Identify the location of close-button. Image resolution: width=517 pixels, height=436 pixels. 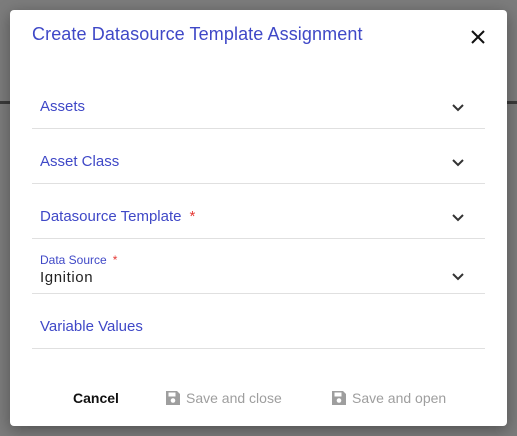
(478, 37).